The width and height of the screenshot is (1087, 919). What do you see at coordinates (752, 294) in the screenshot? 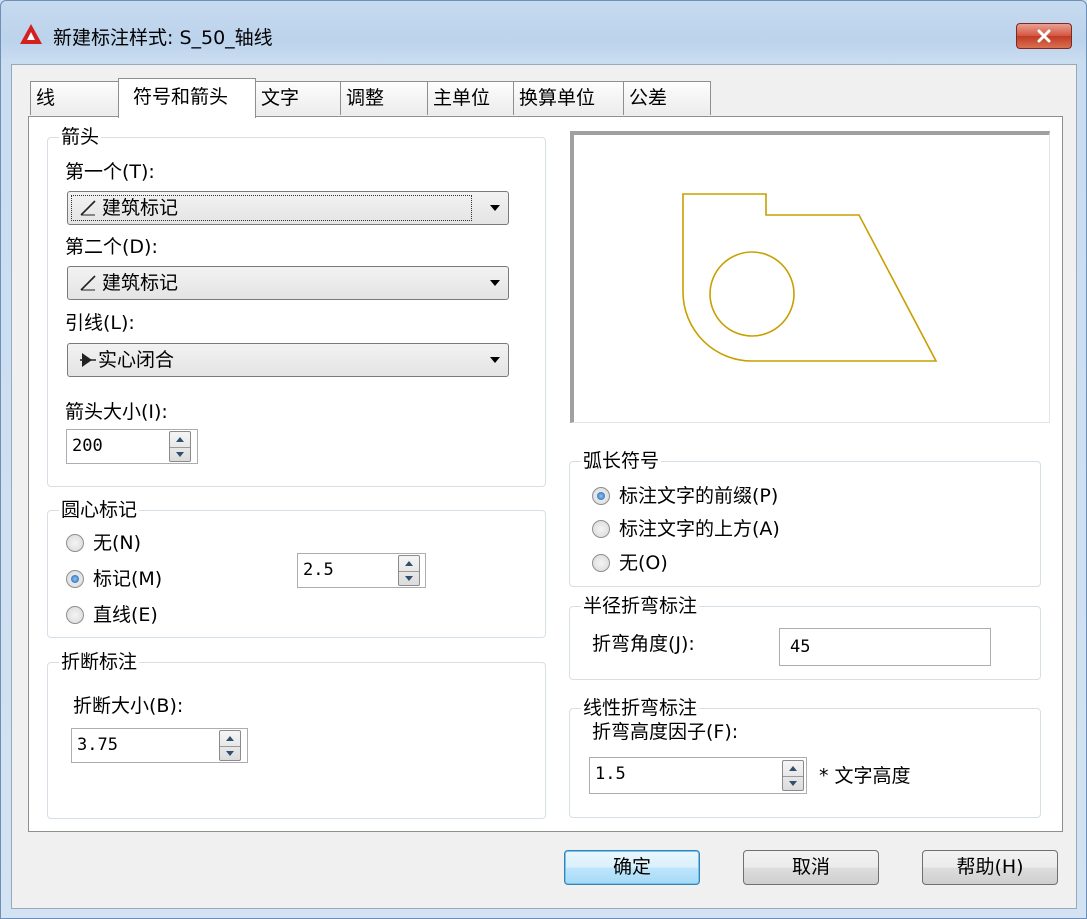
I see `preview-circle` at bounding box center [752, 294].